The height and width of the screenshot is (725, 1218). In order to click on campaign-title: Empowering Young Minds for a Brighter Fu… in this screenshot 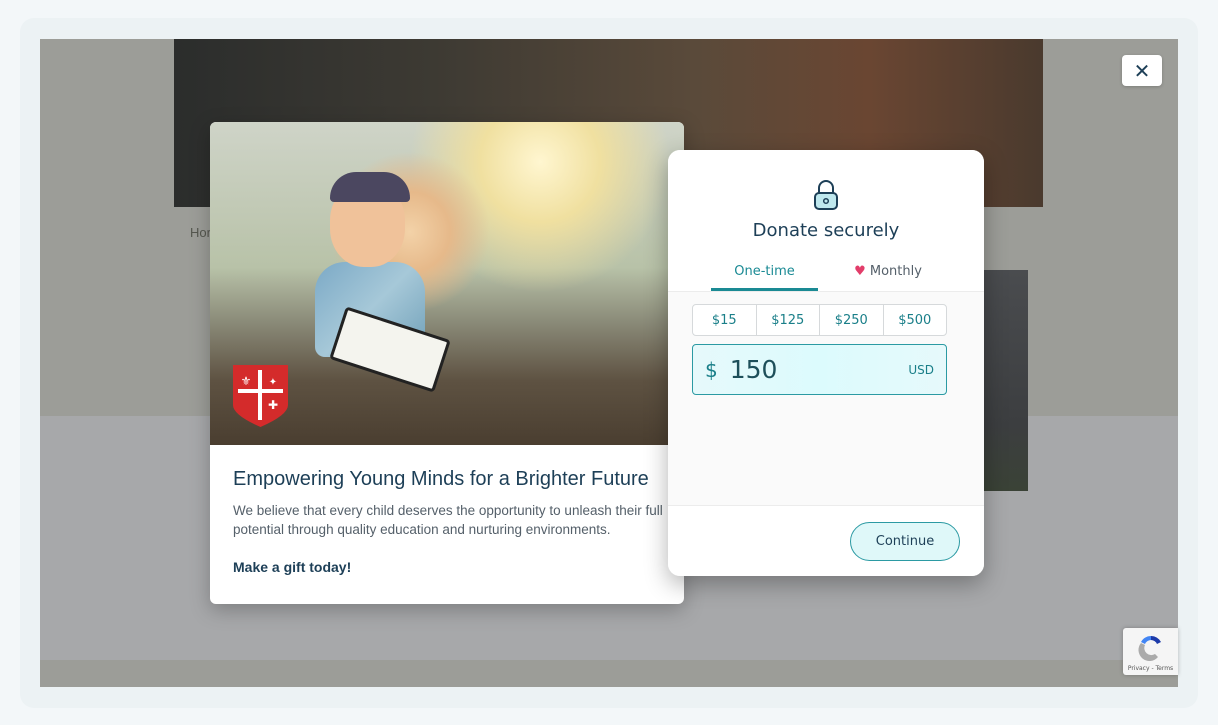, I will do `click(441, 479)`.